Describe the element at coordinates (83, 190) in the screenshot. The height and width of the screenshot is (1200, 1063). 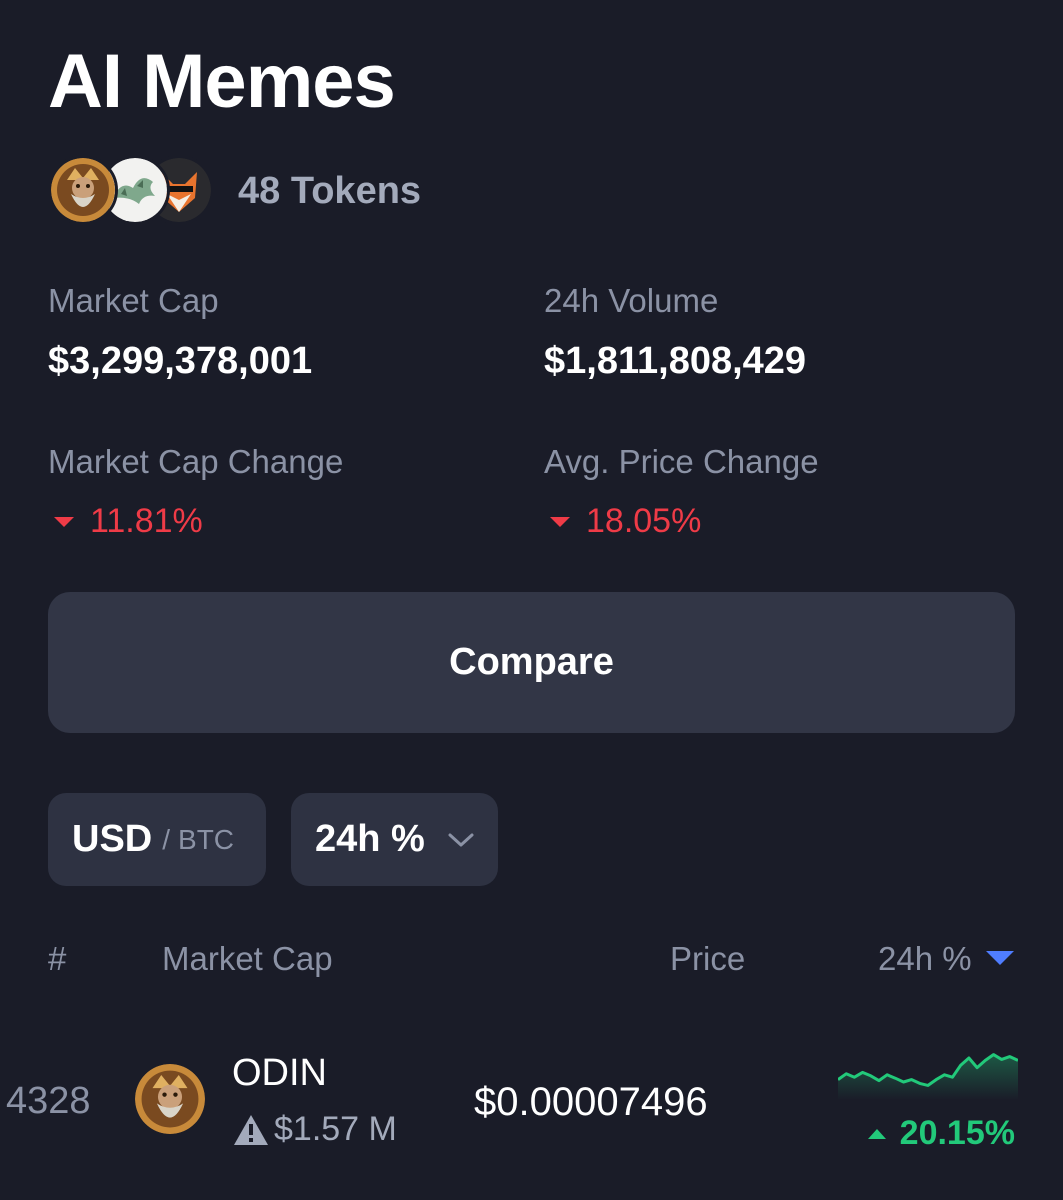
I see `odin-token-icon` at that location.